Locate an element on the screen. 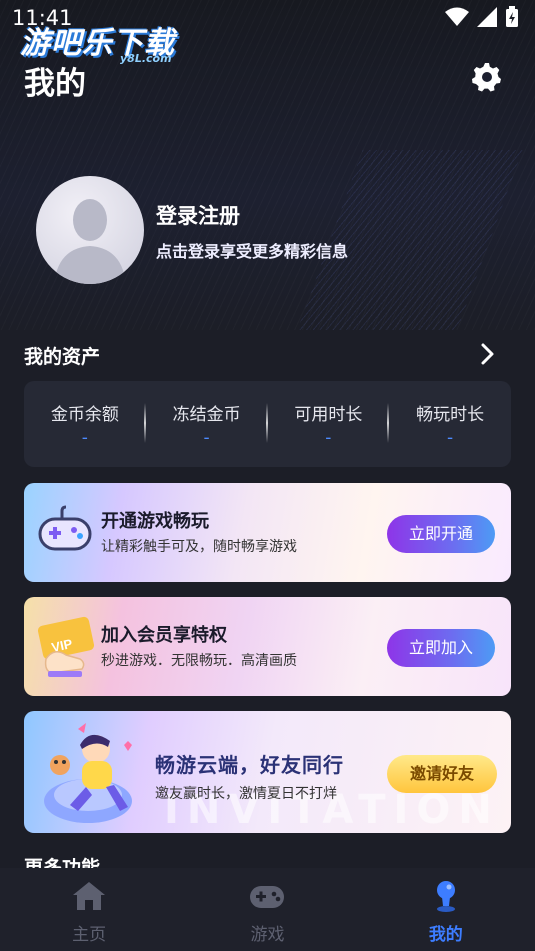 The image size is (535, 951). invite-friends-button: 邀请好友 is located at coordinates (442, 774).